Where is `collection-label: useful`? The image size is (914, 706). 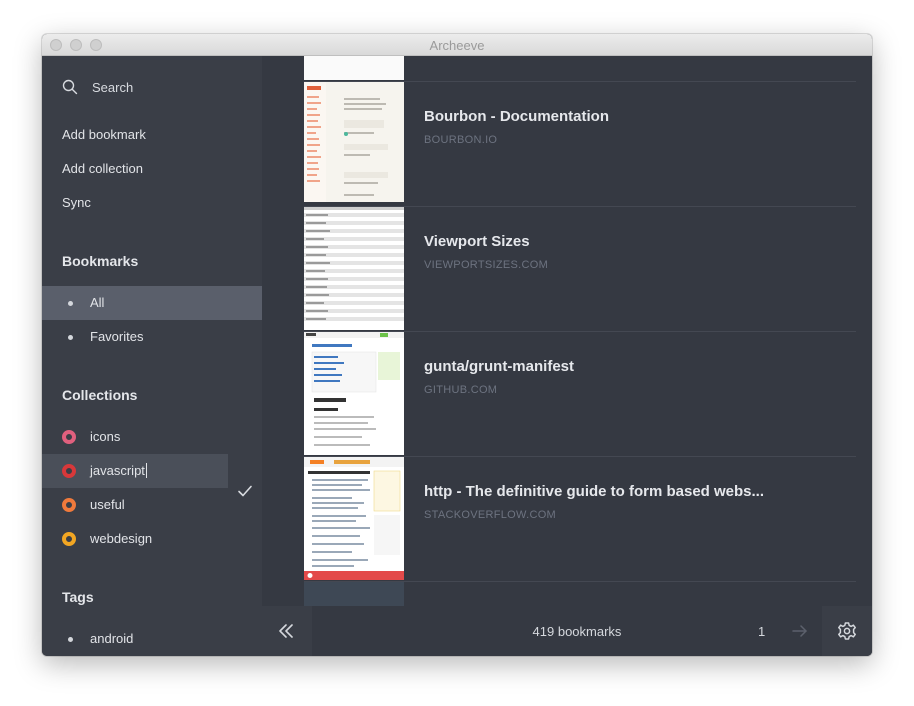 collection-label: useful is located at coordinates (107, 504).